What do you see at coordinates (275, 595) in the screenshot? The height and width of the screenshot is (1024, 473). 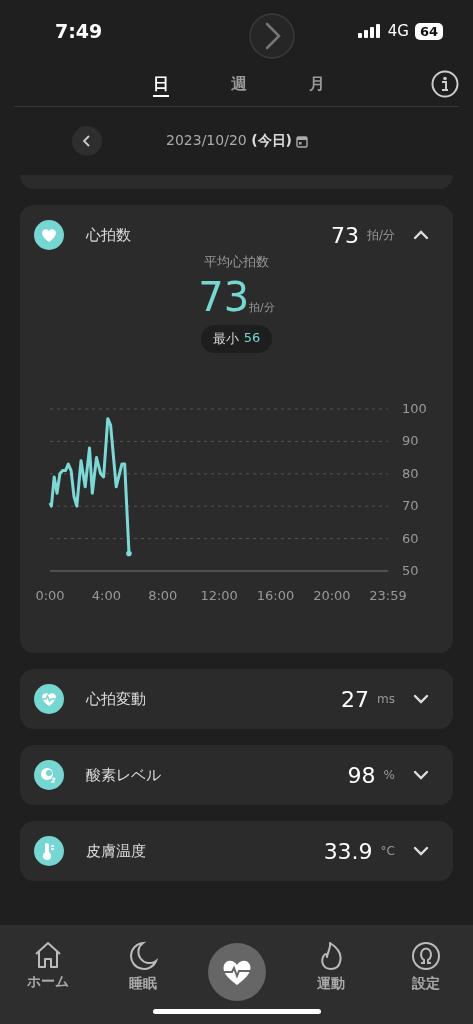 I see `x-tick-label: 16:00` at bounding box center [275, 595].